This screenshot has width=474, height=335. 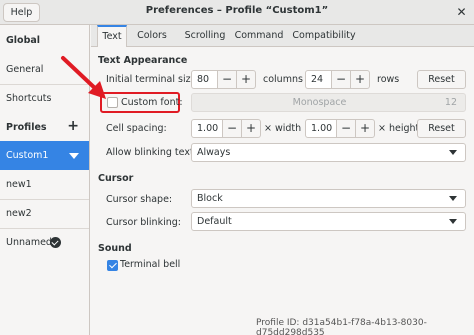 What do you see at coordinates (143, 60) in the screenshot?
I see `section-text-appearance: Text Appearance` at bounding box center [143, 60].